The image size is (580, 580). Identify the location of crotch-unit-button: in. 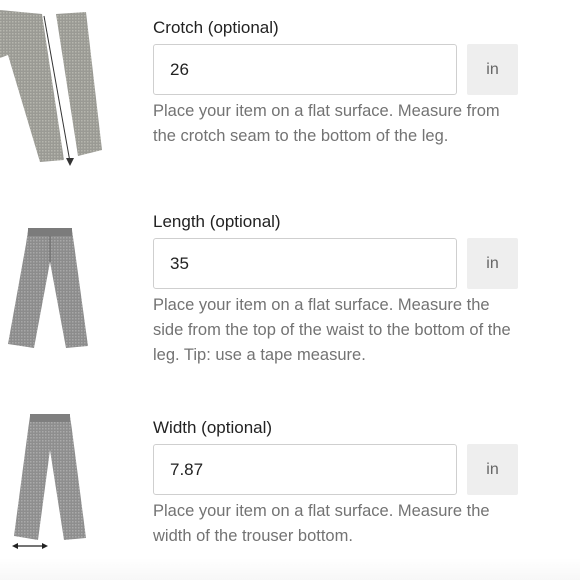
(492, 69).